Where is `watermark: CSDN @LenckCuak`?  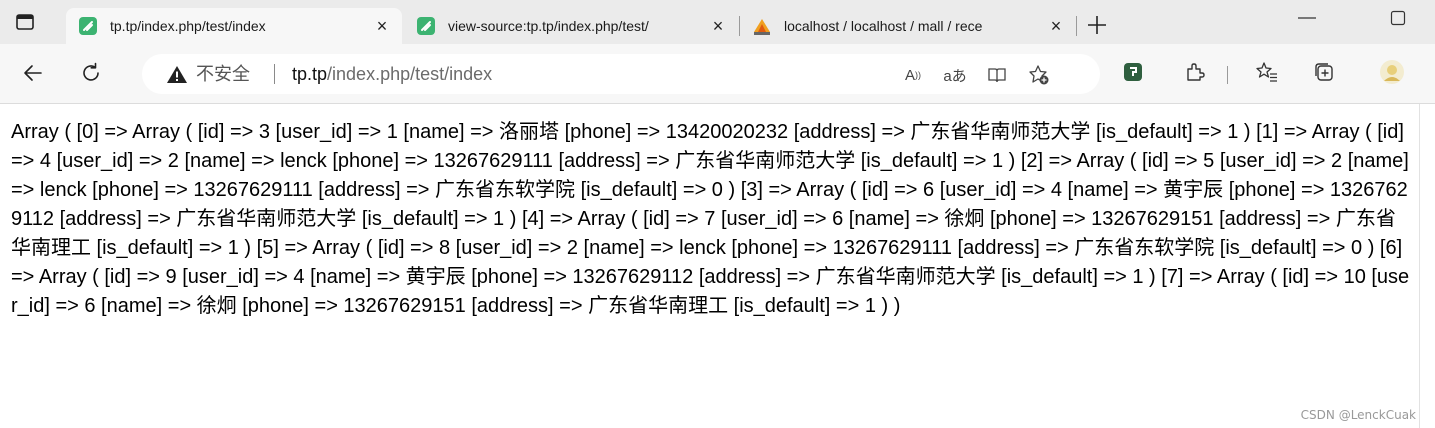 watermark: CSDN @LenckCuak is located at coordinates (1358, 415).